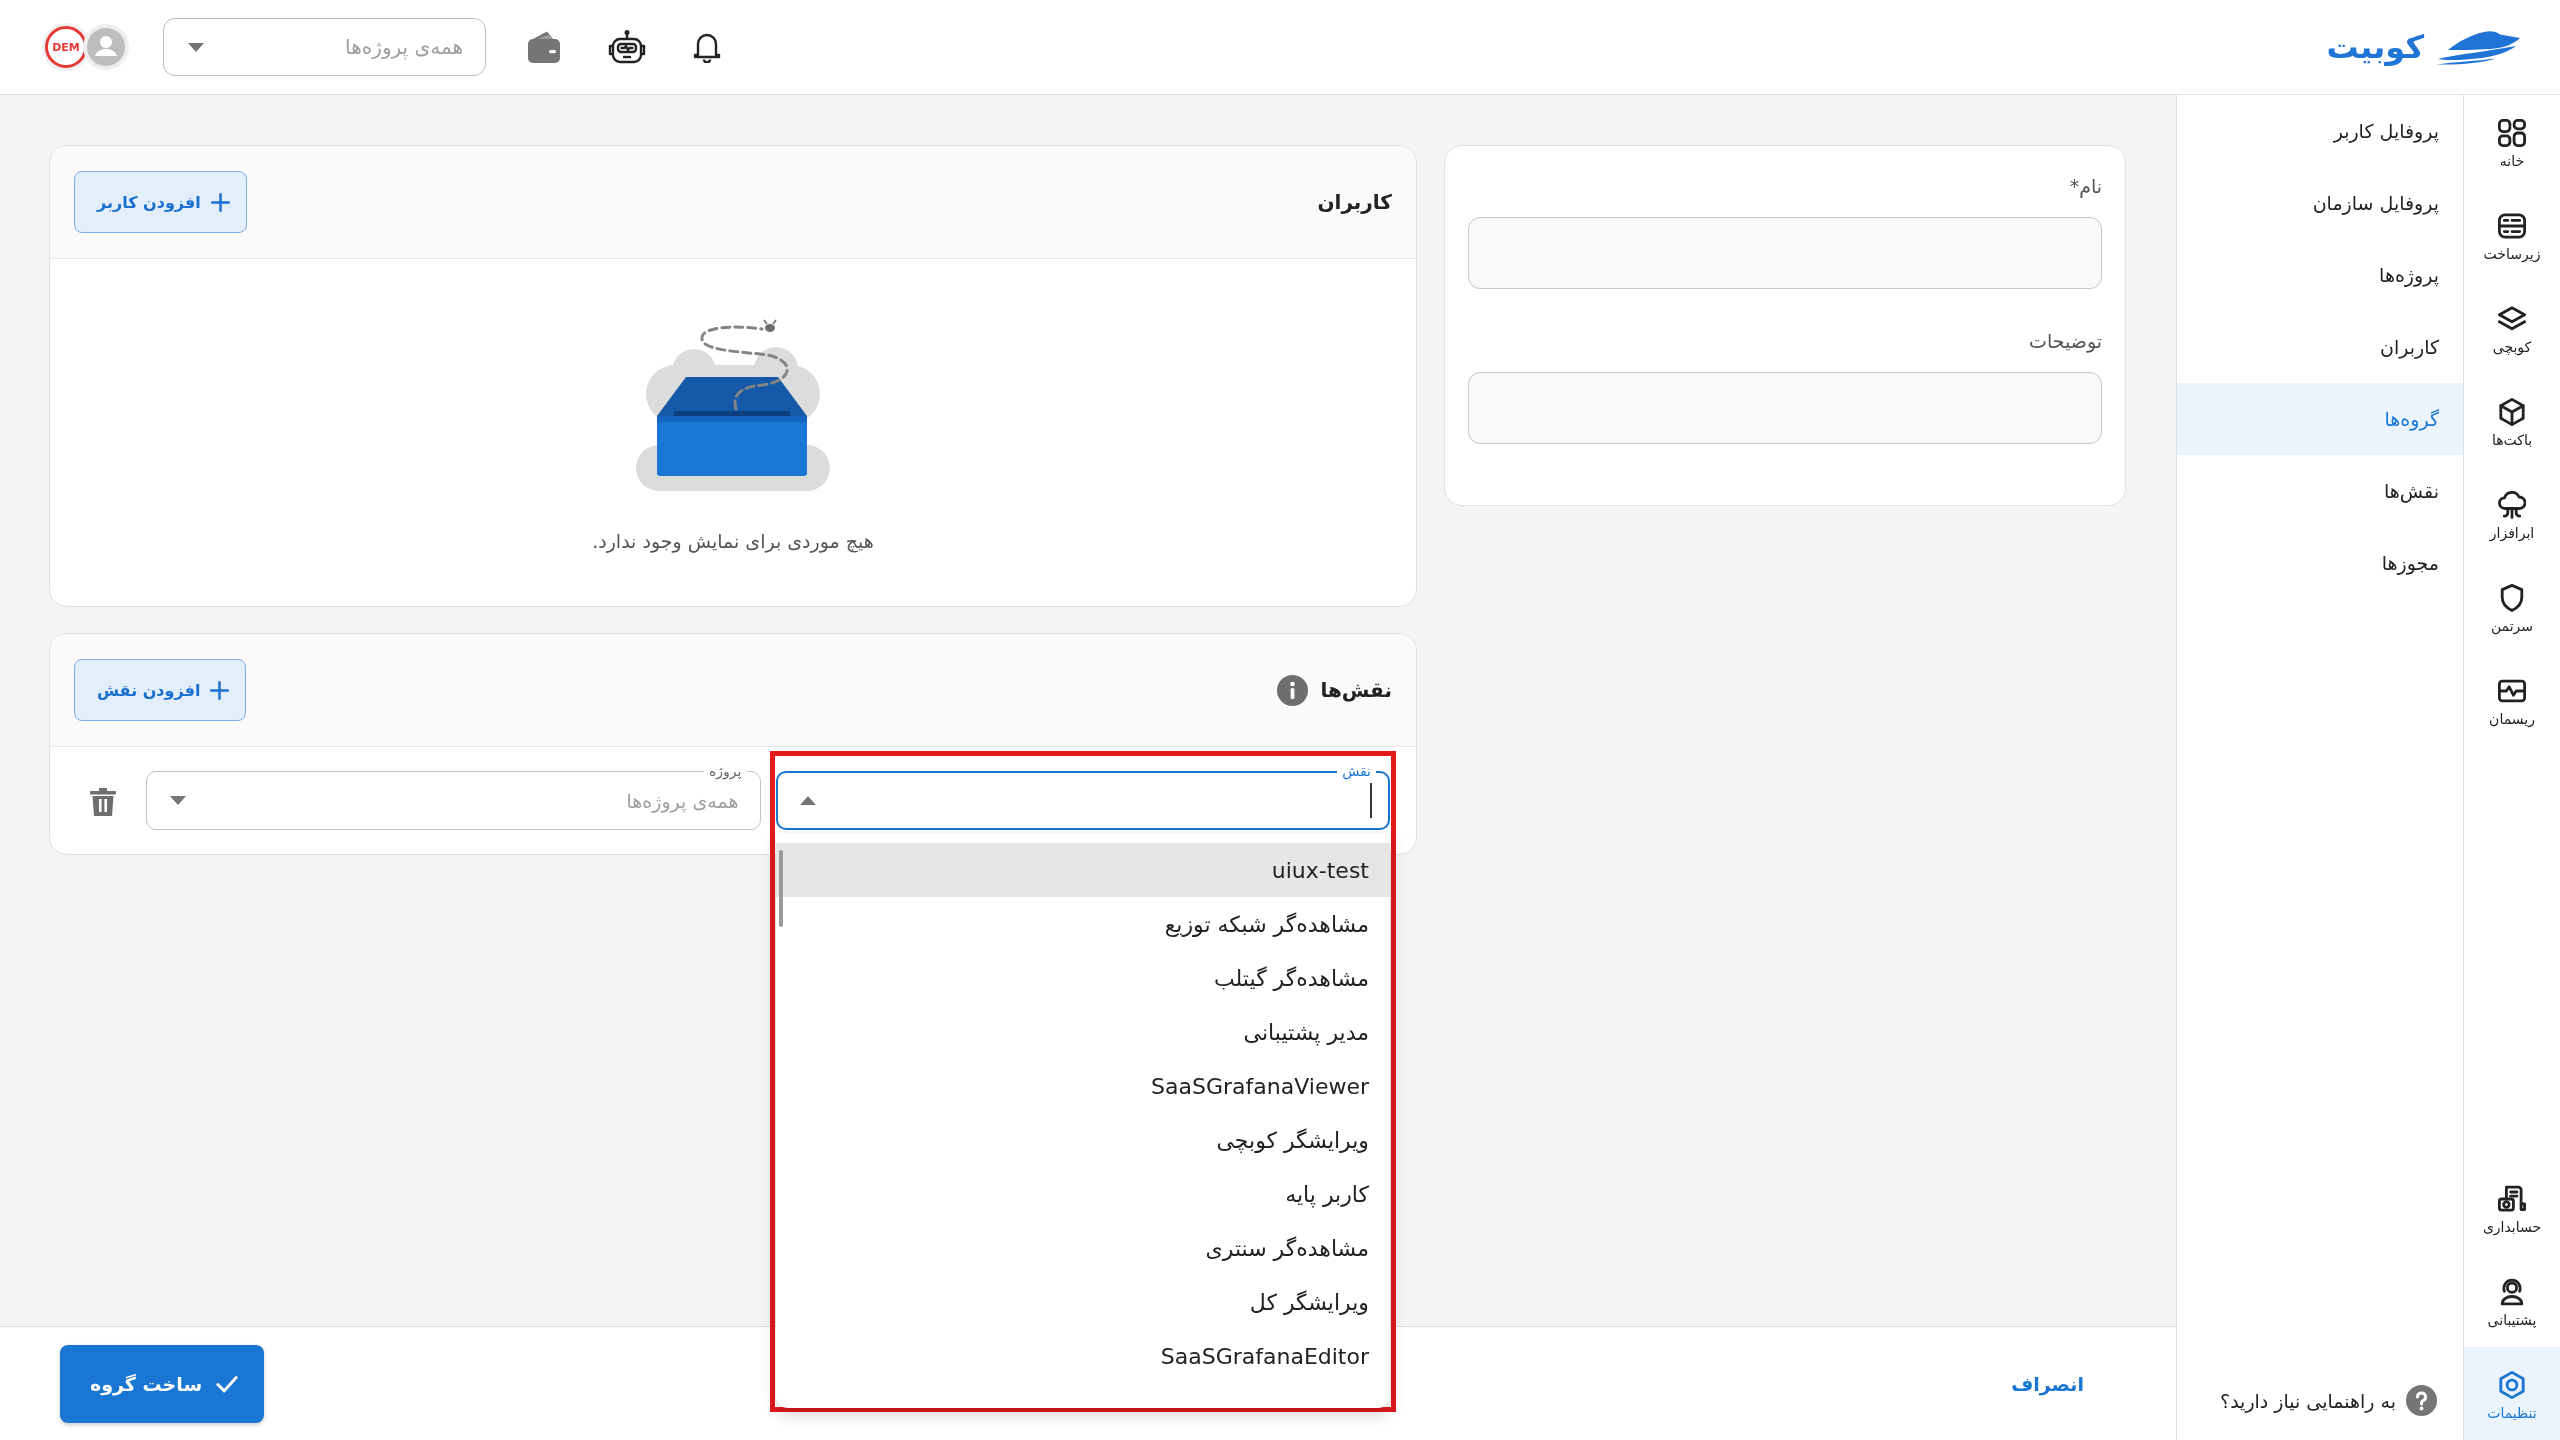 This screenshot has height=1440, width=2560. I want to click on add-role-button: افزودن نقش, so click(160, 690).